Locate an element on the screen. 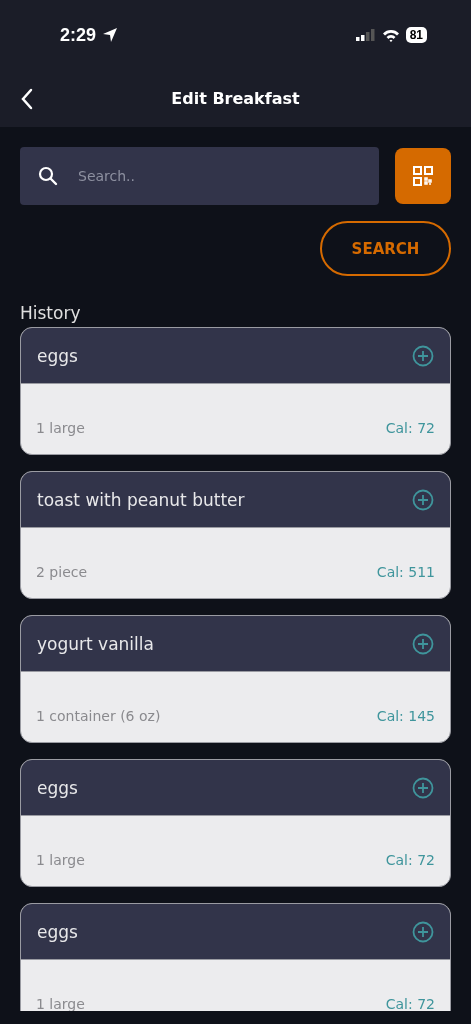  qr-code-button is located at coordinates (423, 176).